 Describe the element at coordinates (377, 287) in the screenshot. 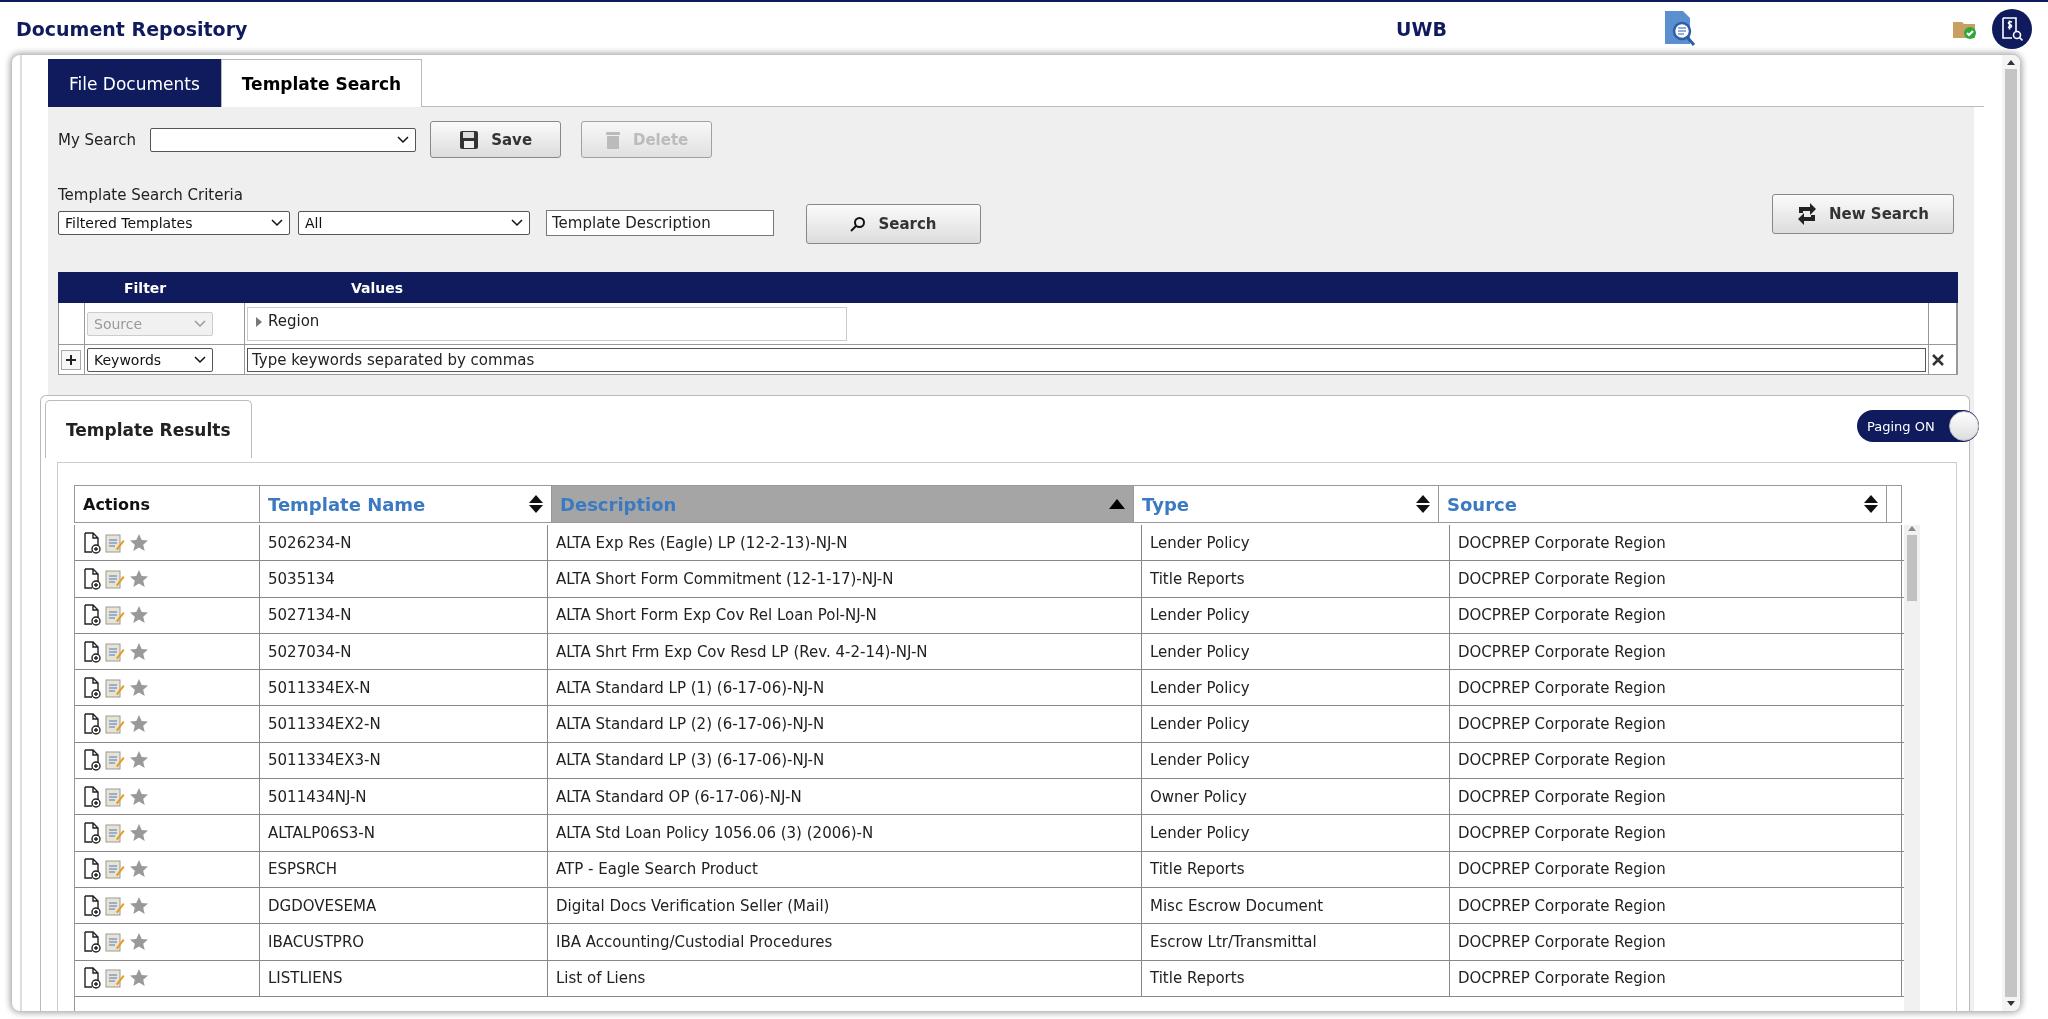

I see `column-header: Values` at that location.